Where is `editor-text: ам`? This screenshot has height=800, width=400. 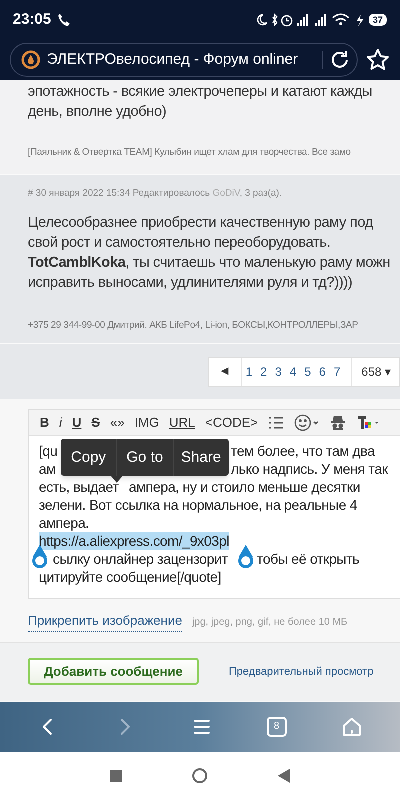 editor-text: ам is located at coordinates (47, 469).